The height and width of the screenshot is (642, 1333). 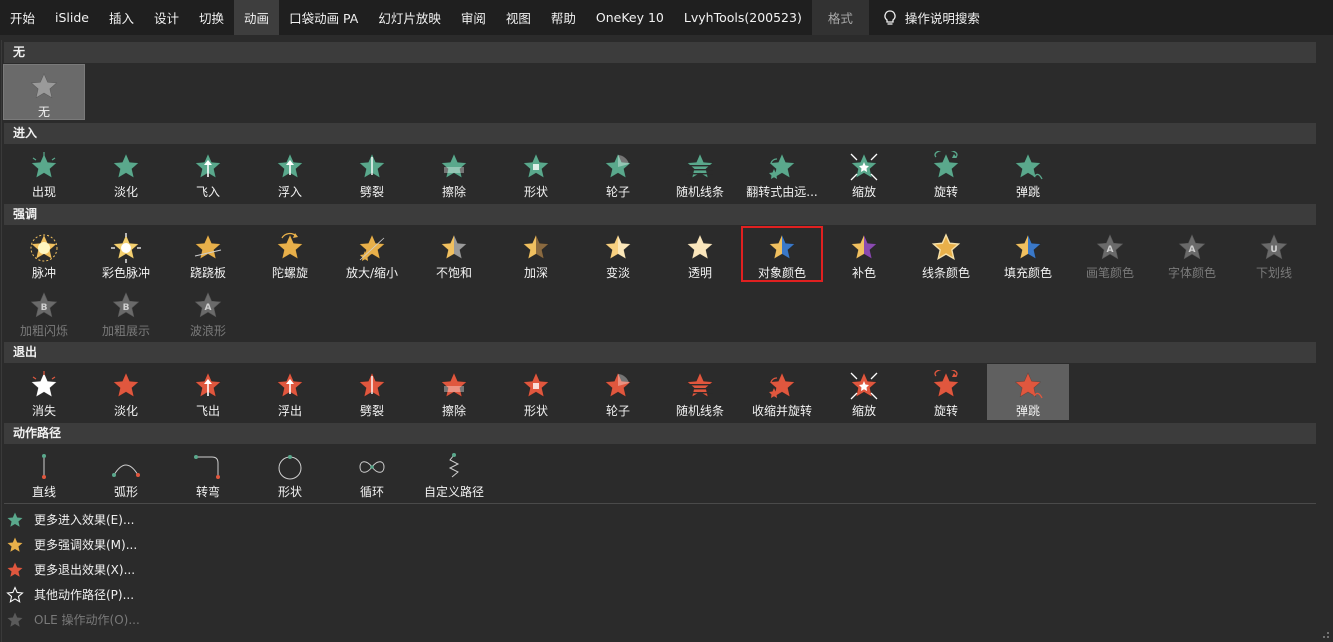 What do you see at coordinates (207, 192) in the screenshot?
I see `effect-label: 飞入` at bounding box center [207, 192].